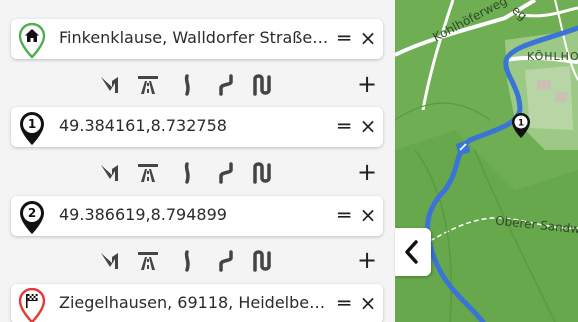 The height and width of the screenshot is (322, 578). What do you see at coordinates (552, 56) in the screenshot?
I see `map-label-area: KÖHLHO` at bounding box center [552, 56].